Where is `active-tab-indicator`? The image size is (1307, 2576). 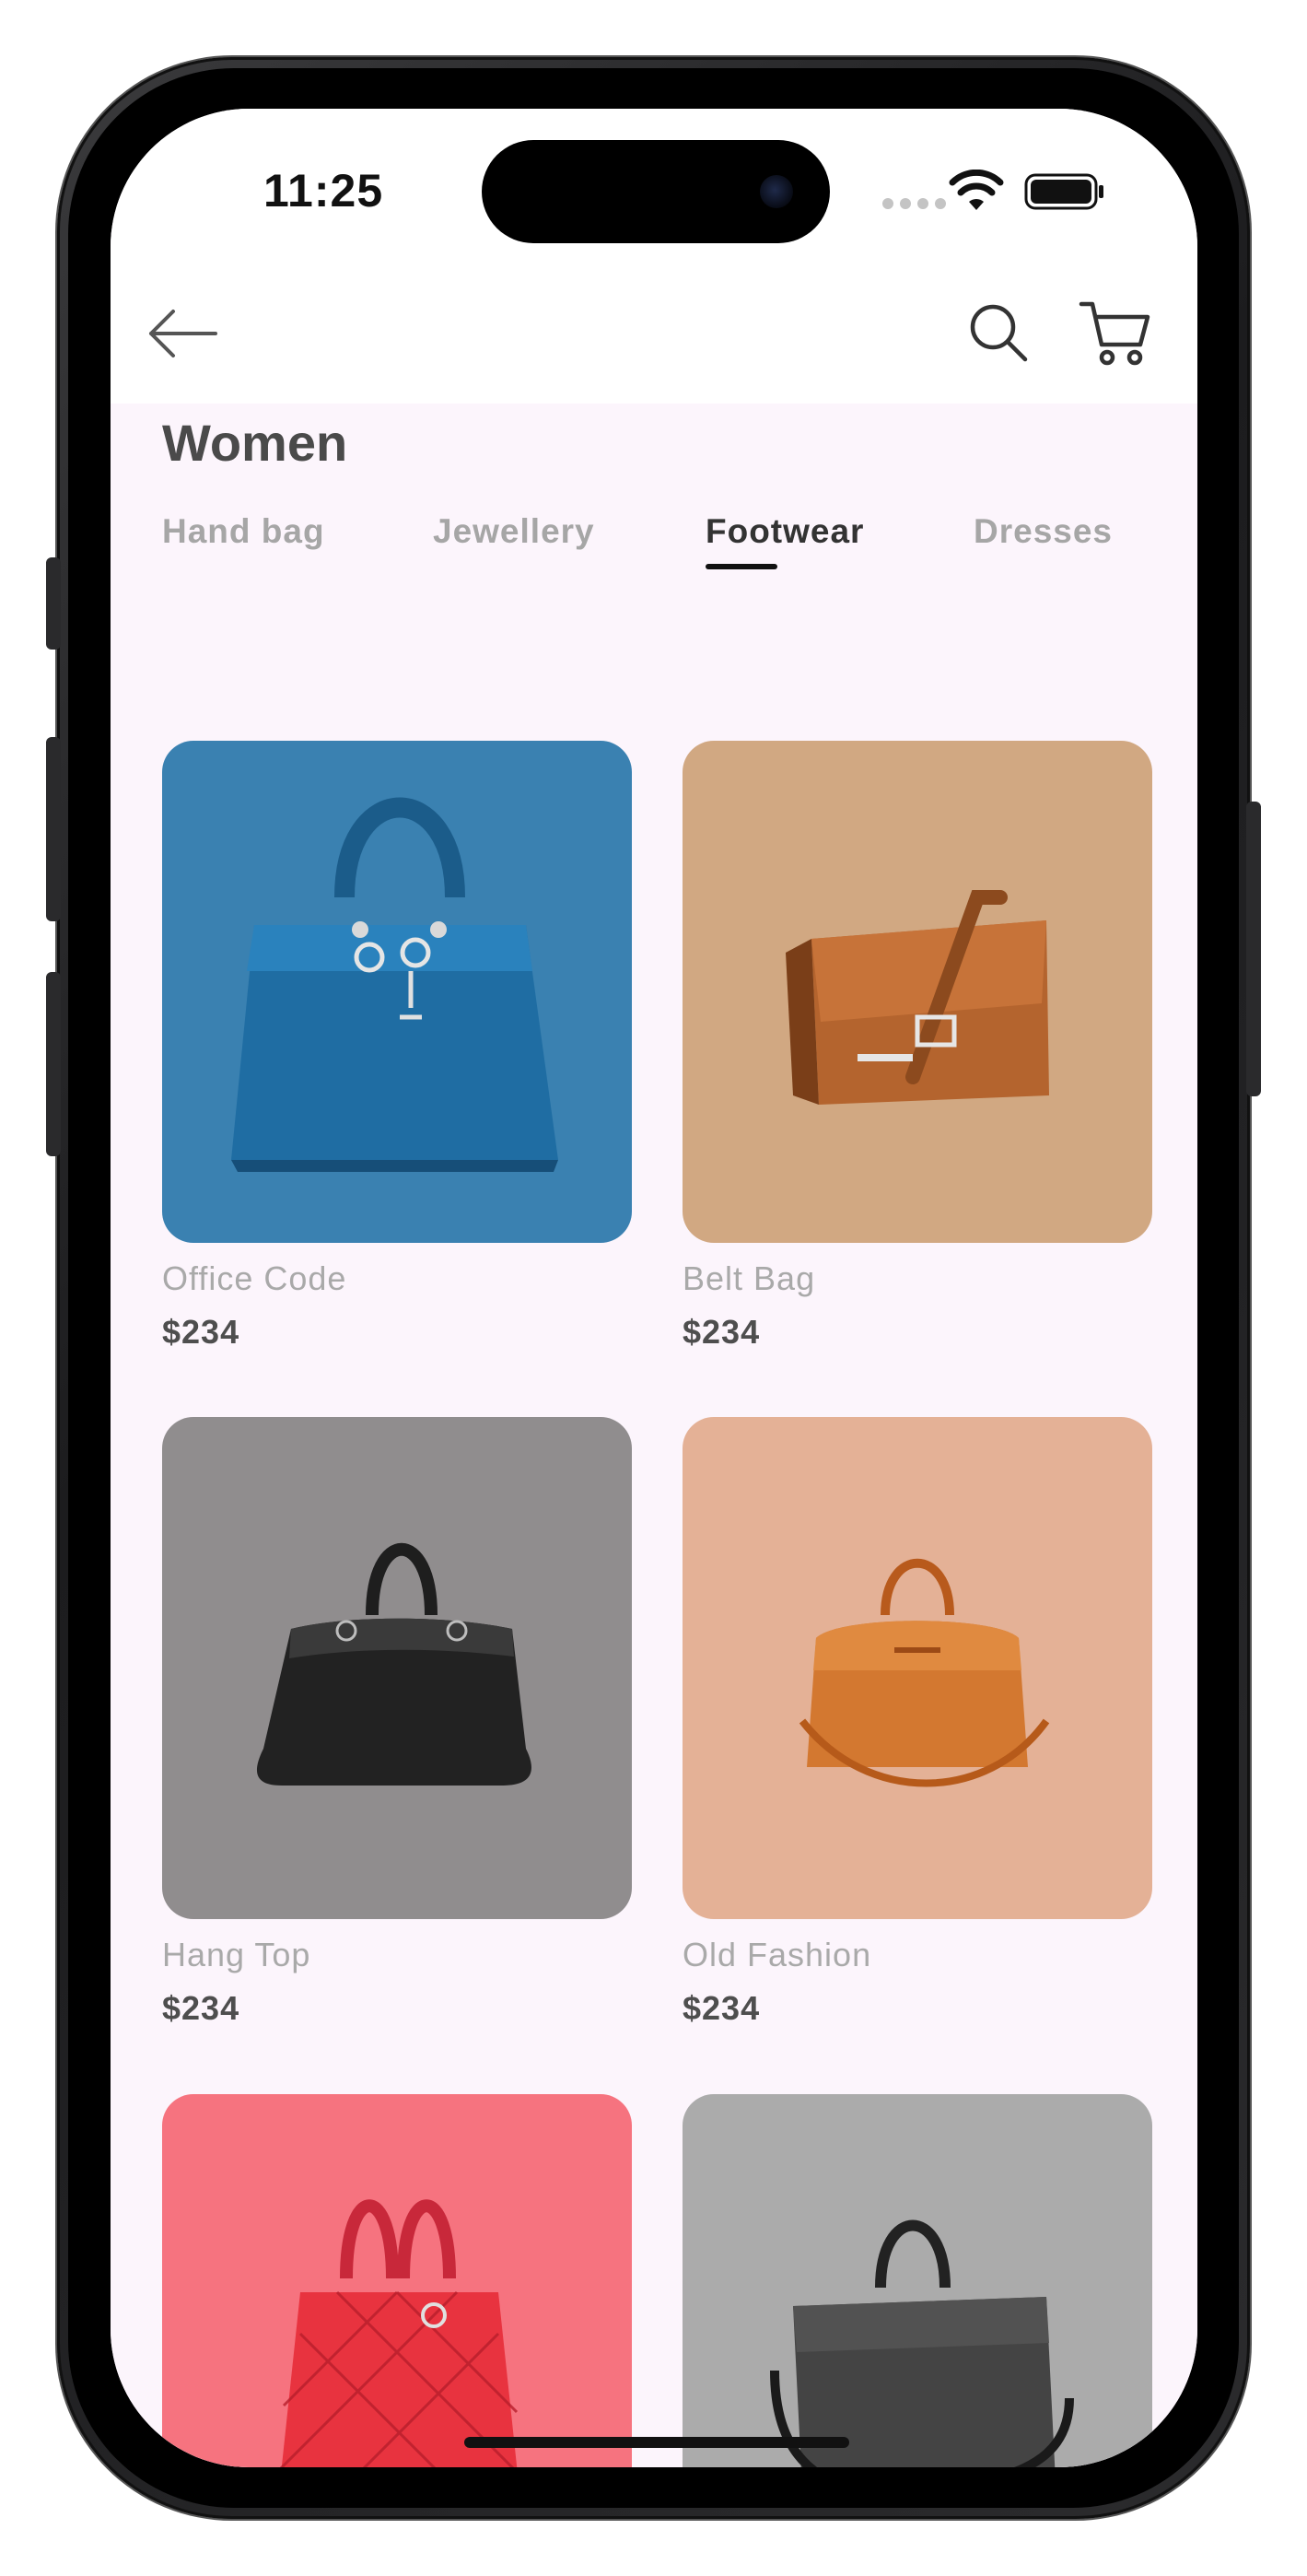 active-tab-indicator is located at coordinates (742, 566).